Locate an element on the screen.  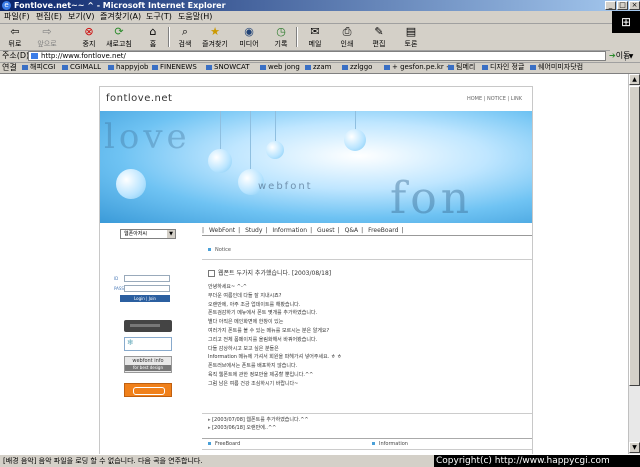
link-item: happyjob is located at coordinates (128, 67).